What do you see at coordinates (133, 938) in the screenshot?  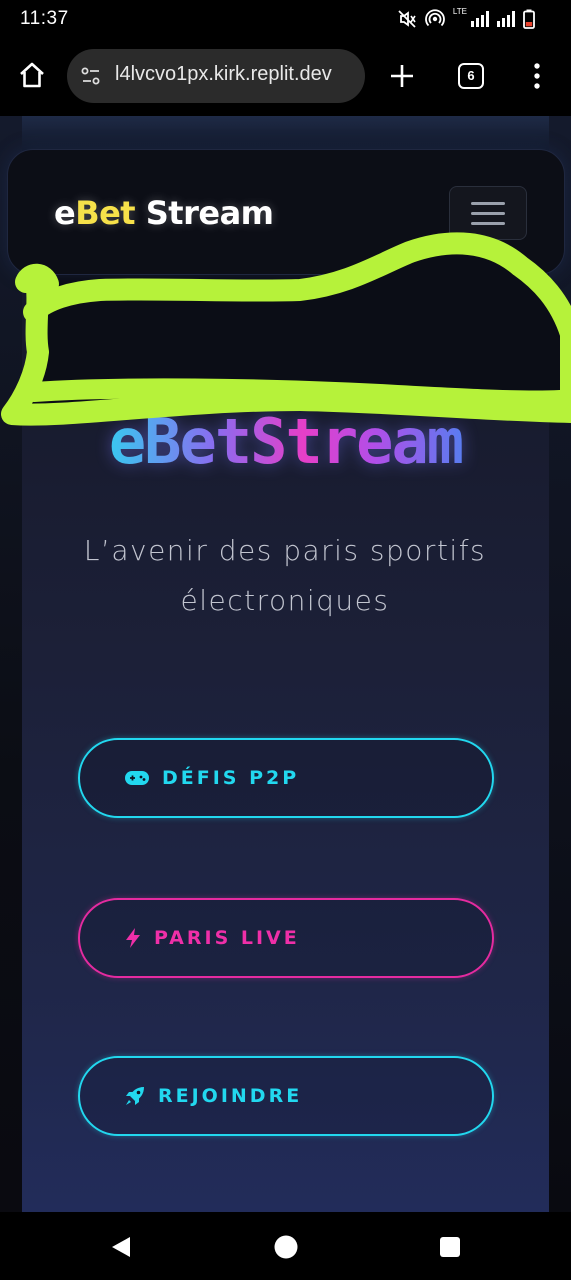 I see `lightning-icon` at bounding box center [133, 938].